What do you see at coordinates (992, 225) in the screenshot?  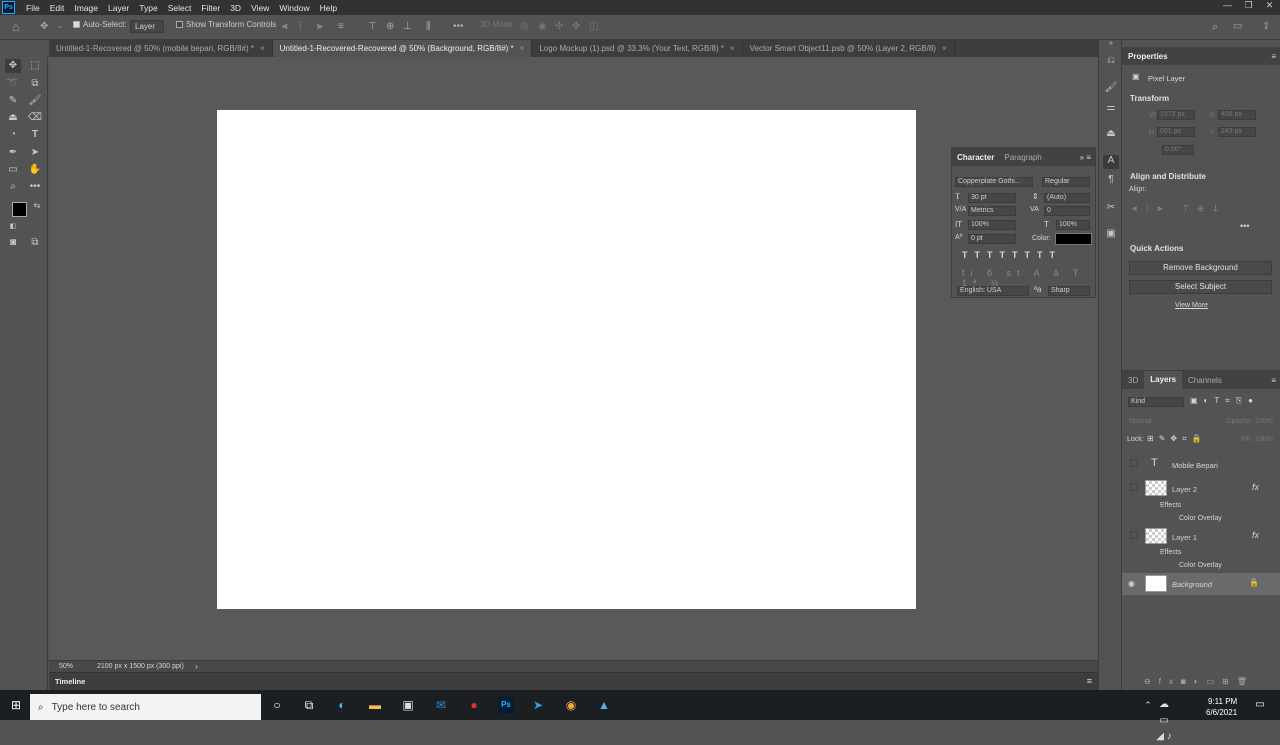 I see `vertical-scale-field: 100%` at bounding box center [992, 225].